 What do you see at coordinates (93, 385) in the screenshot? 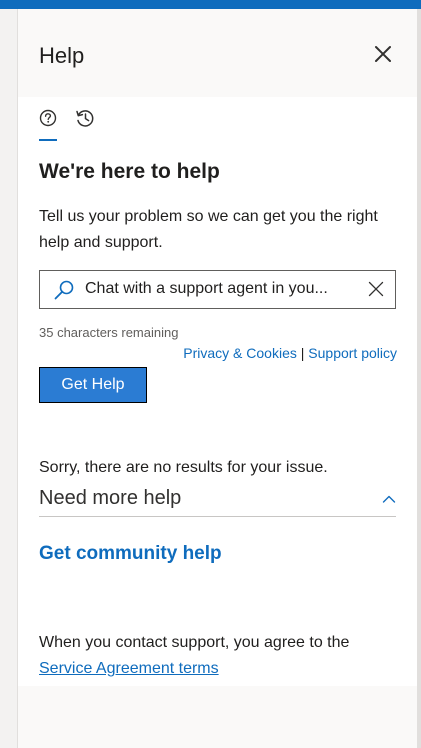
I see `get-help-button: Get Help` at bounding box center [93, 385].